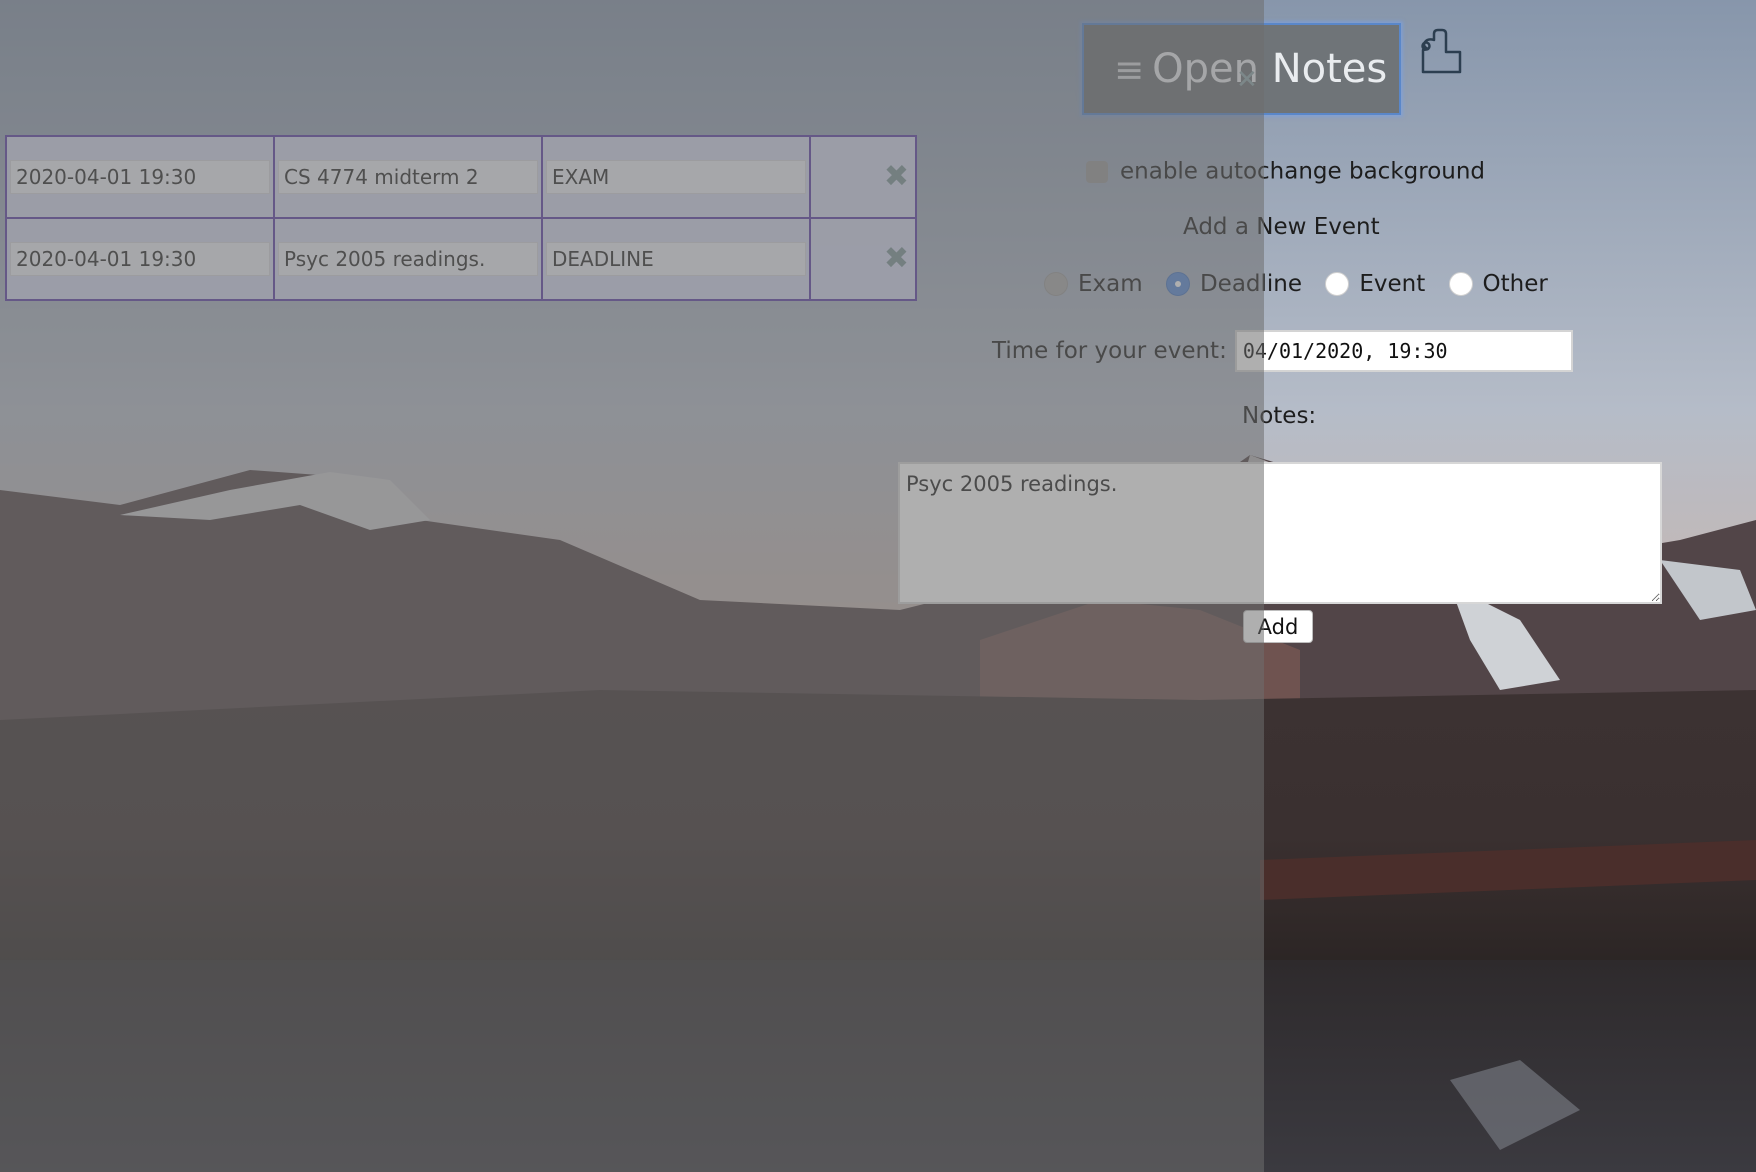 This screenshot has height=1172, width=1756. What do you see at coordinates (1304, 283) in the screenshot?
I see `event-type-radio-group: Exam Deadline Event Other` at bounding box center [1304, 283].